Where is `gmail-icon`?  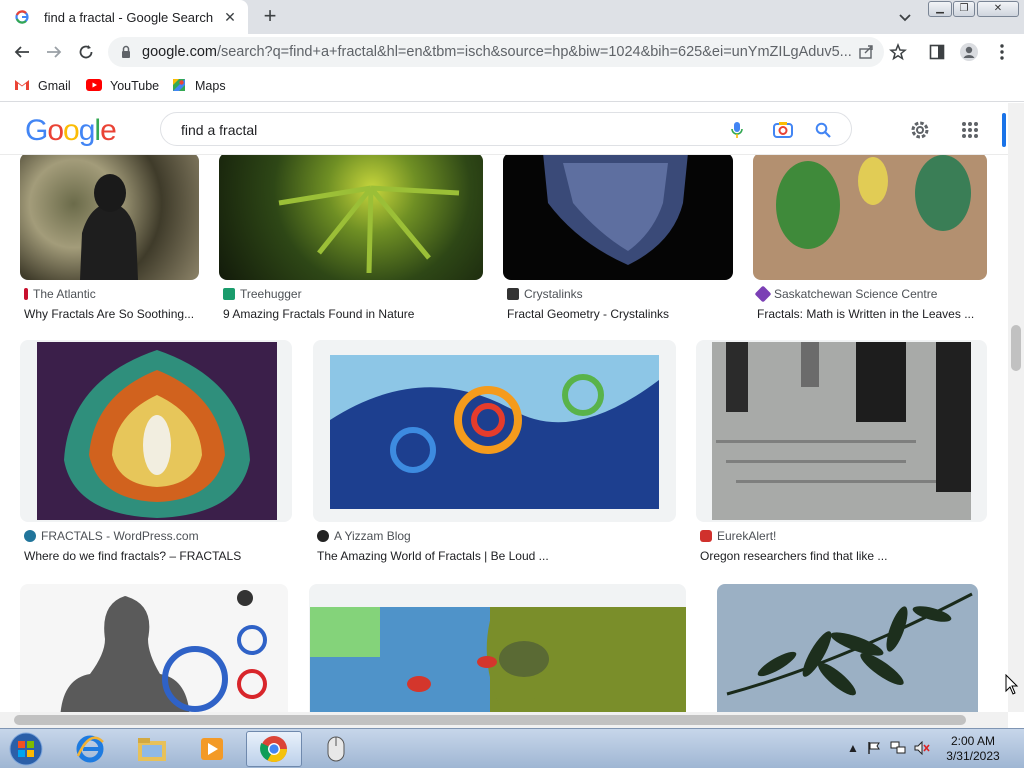
gmail-icon is located at coordinates (22, 86).